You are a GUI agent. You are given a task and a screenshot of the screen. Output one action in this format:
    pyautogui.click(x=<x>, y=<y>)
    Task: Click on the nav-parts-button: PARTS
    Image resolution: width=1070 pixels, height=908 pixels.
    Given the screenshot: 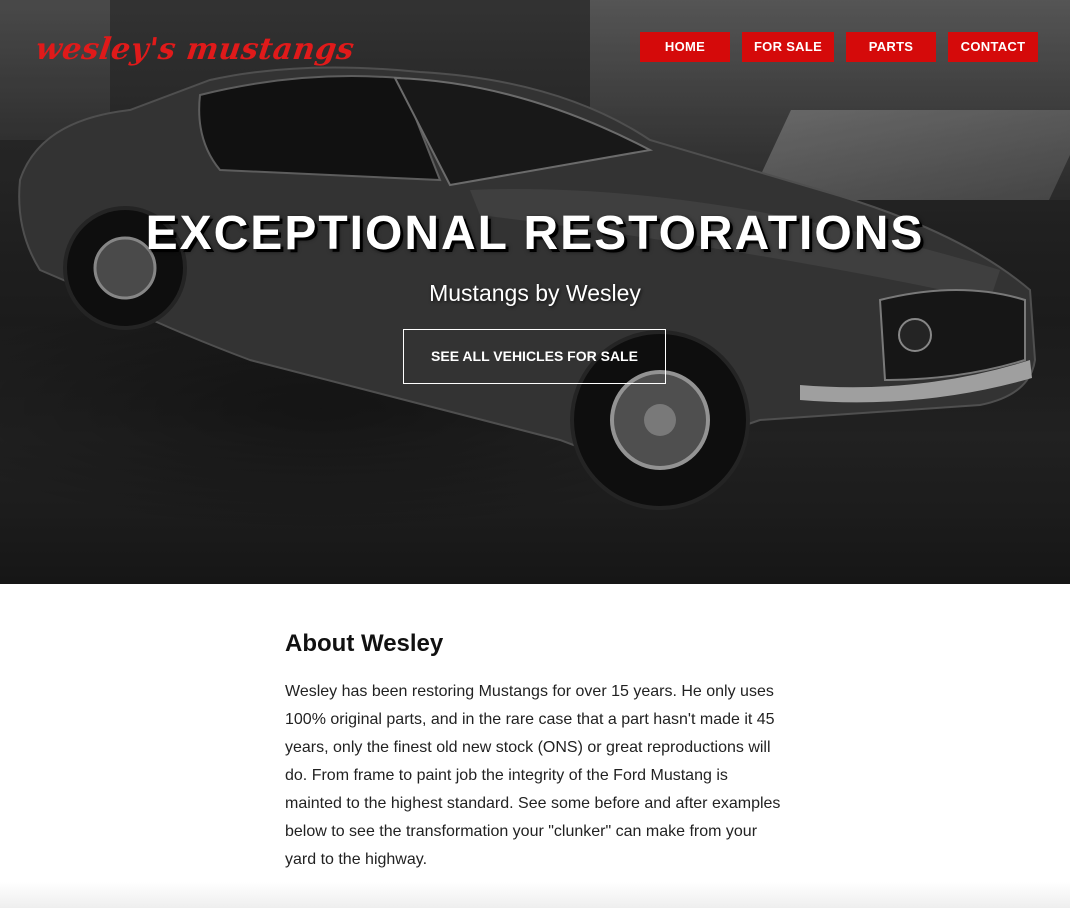 What is the action you would take?
    pyautogui.click(x=891, y=47)
    